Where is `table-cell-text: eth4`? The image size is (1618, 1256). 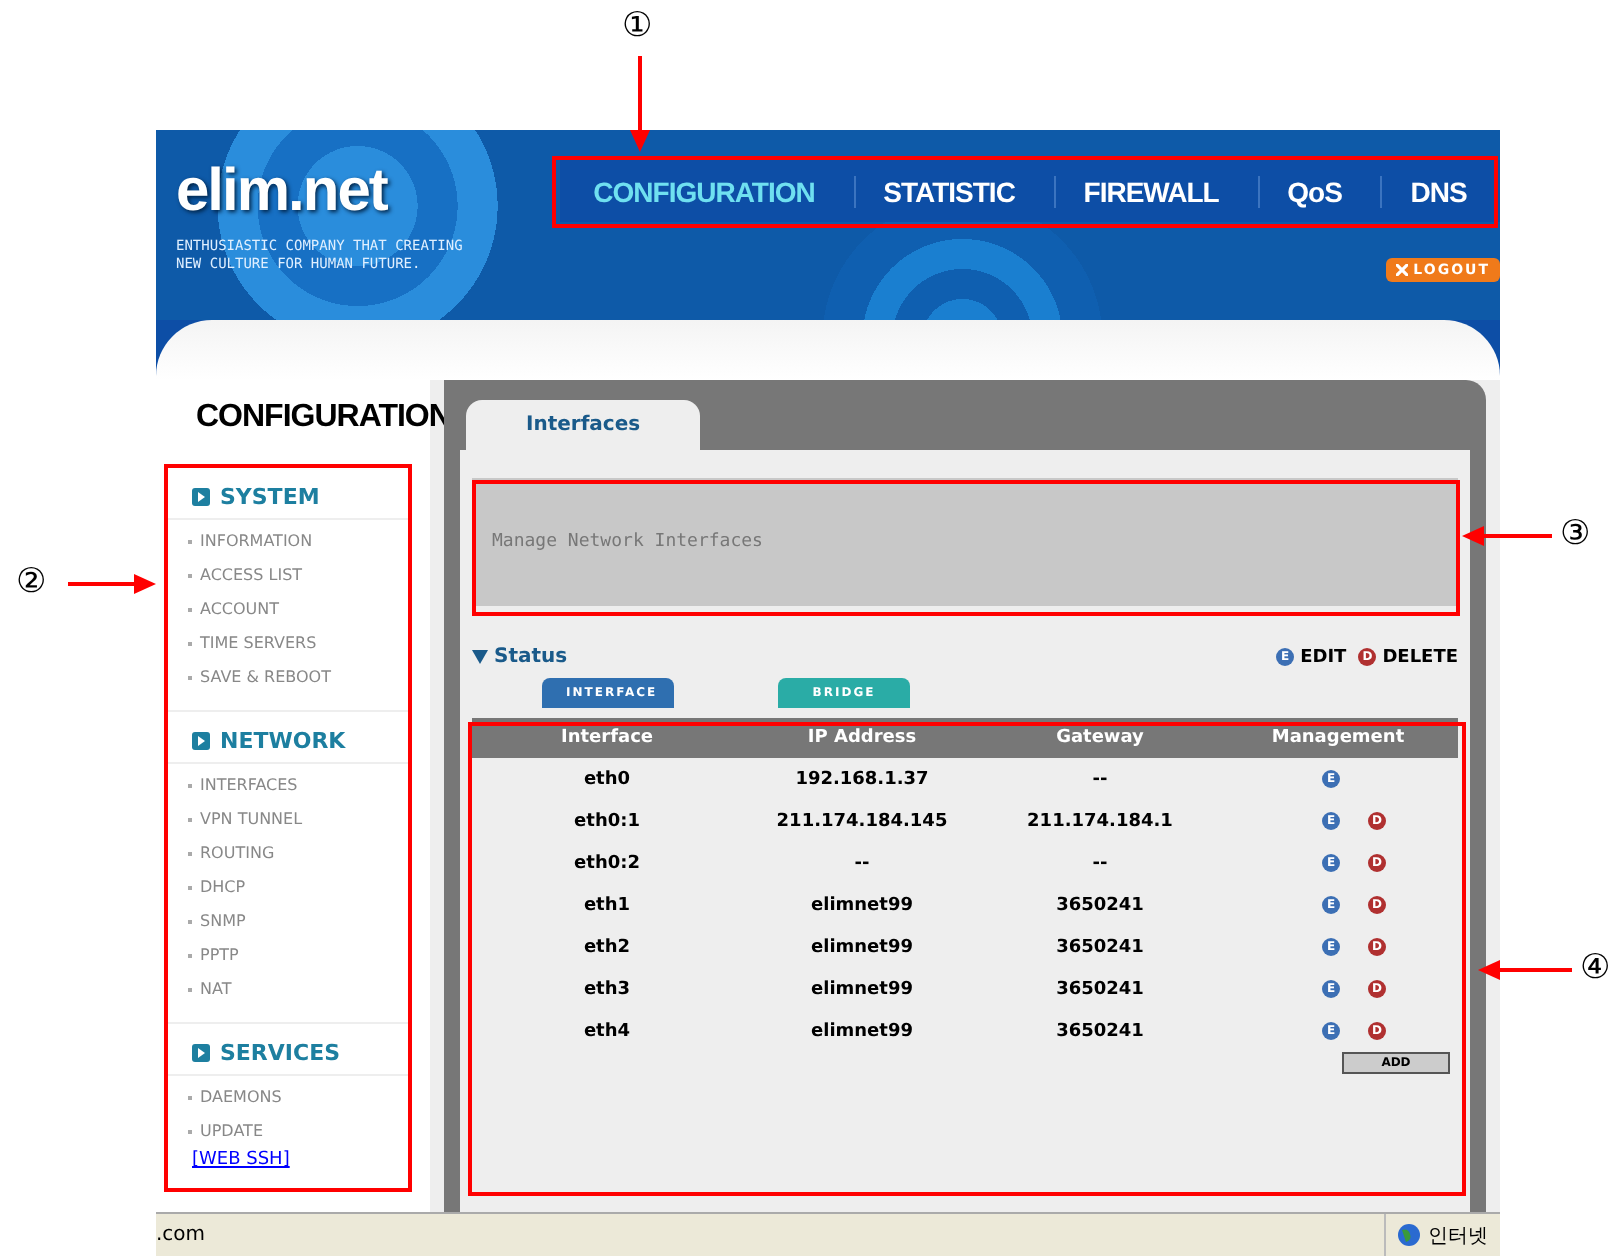
table-cell-text: eth4 is located at coordinates (607, 1031).